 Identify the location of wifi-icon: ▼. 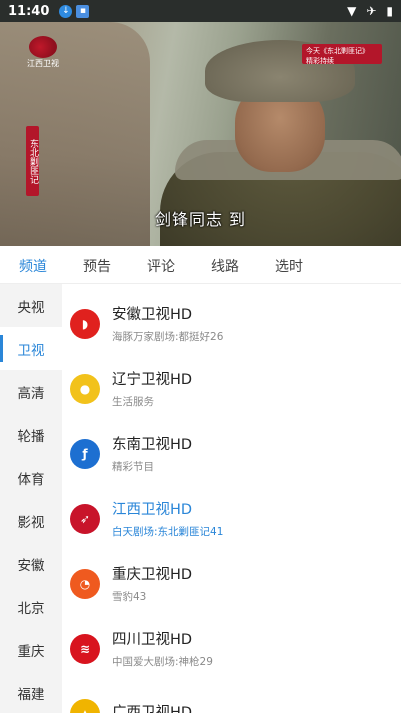
(352, 11).